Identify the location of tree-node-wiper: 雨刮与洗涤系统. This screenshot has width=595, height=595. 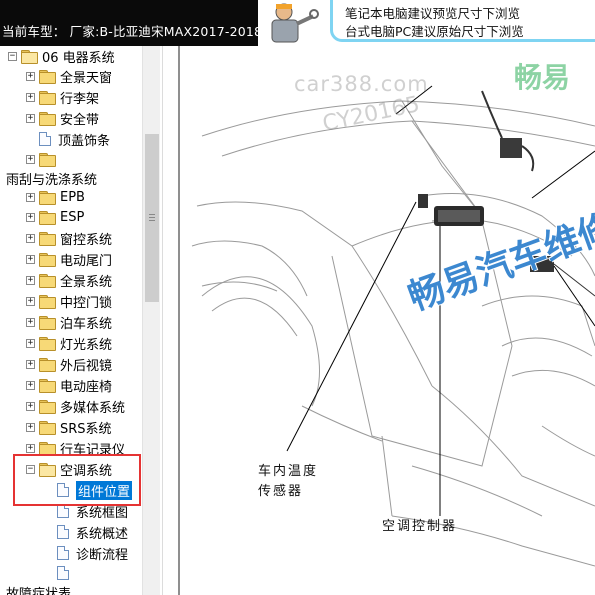
(51, 178).